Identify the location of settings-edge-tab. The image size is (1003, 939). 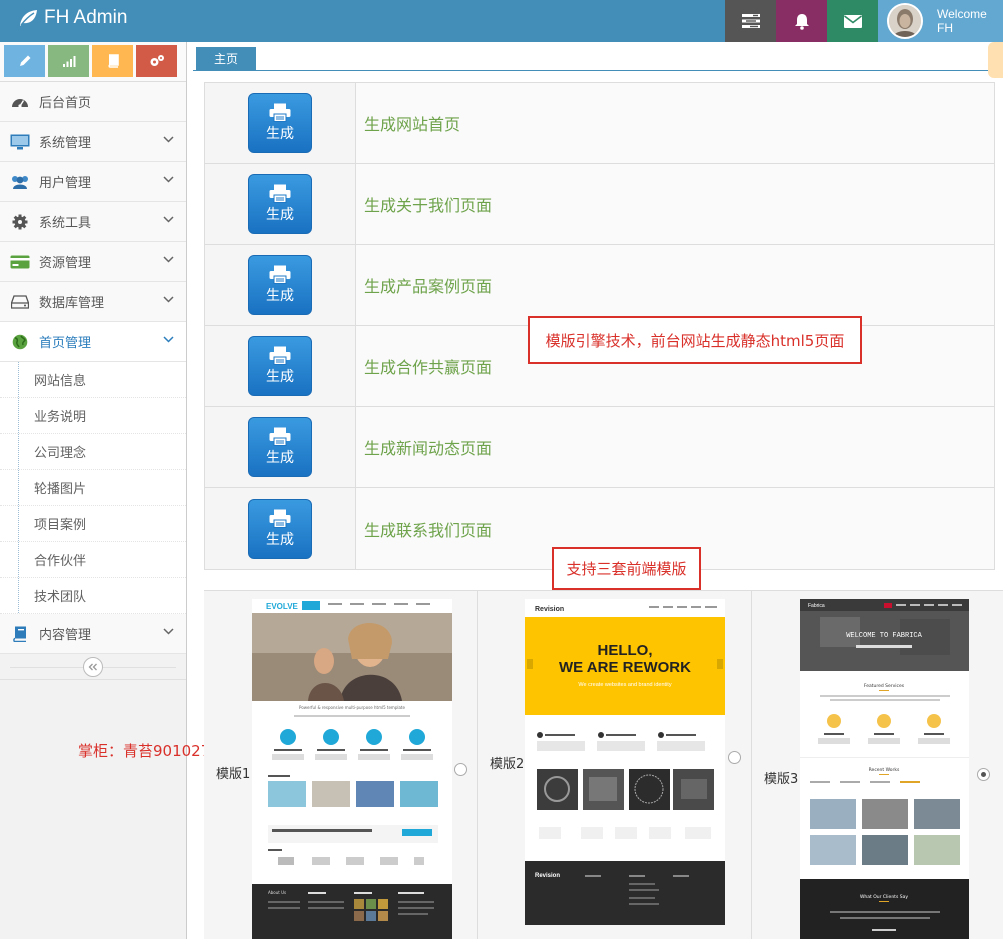
(995, 60).